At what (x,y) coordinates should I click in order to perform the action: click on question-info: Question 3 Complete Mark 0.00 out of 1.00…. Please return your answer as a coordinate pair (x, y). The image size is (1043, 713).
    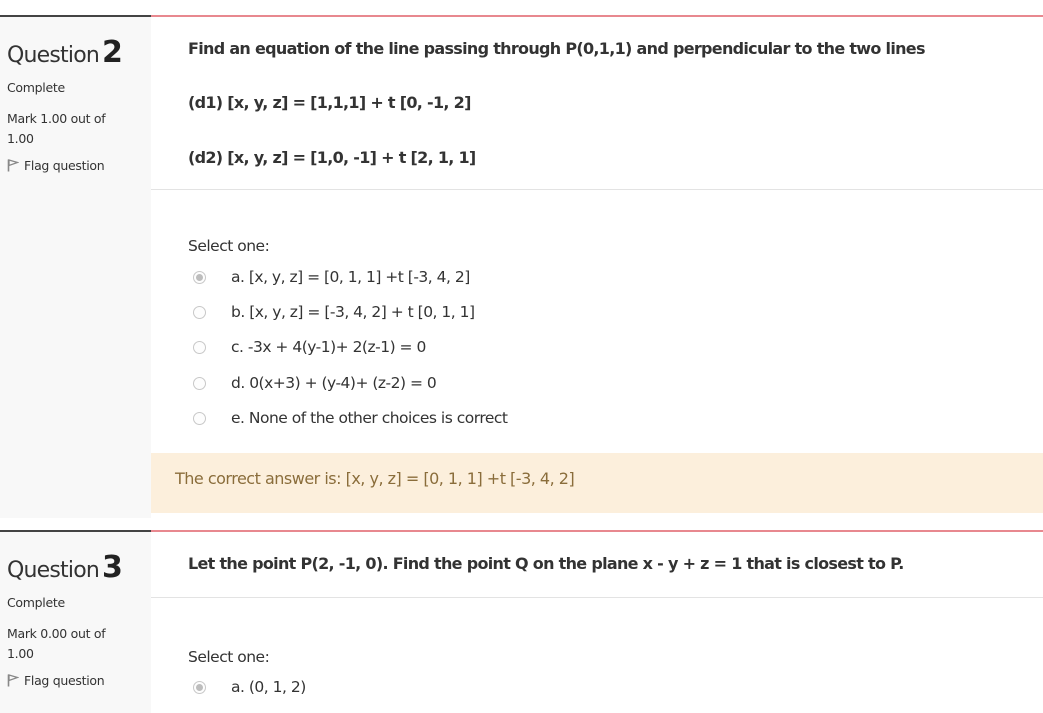
    Looking at the image, I should click on (75, 621).